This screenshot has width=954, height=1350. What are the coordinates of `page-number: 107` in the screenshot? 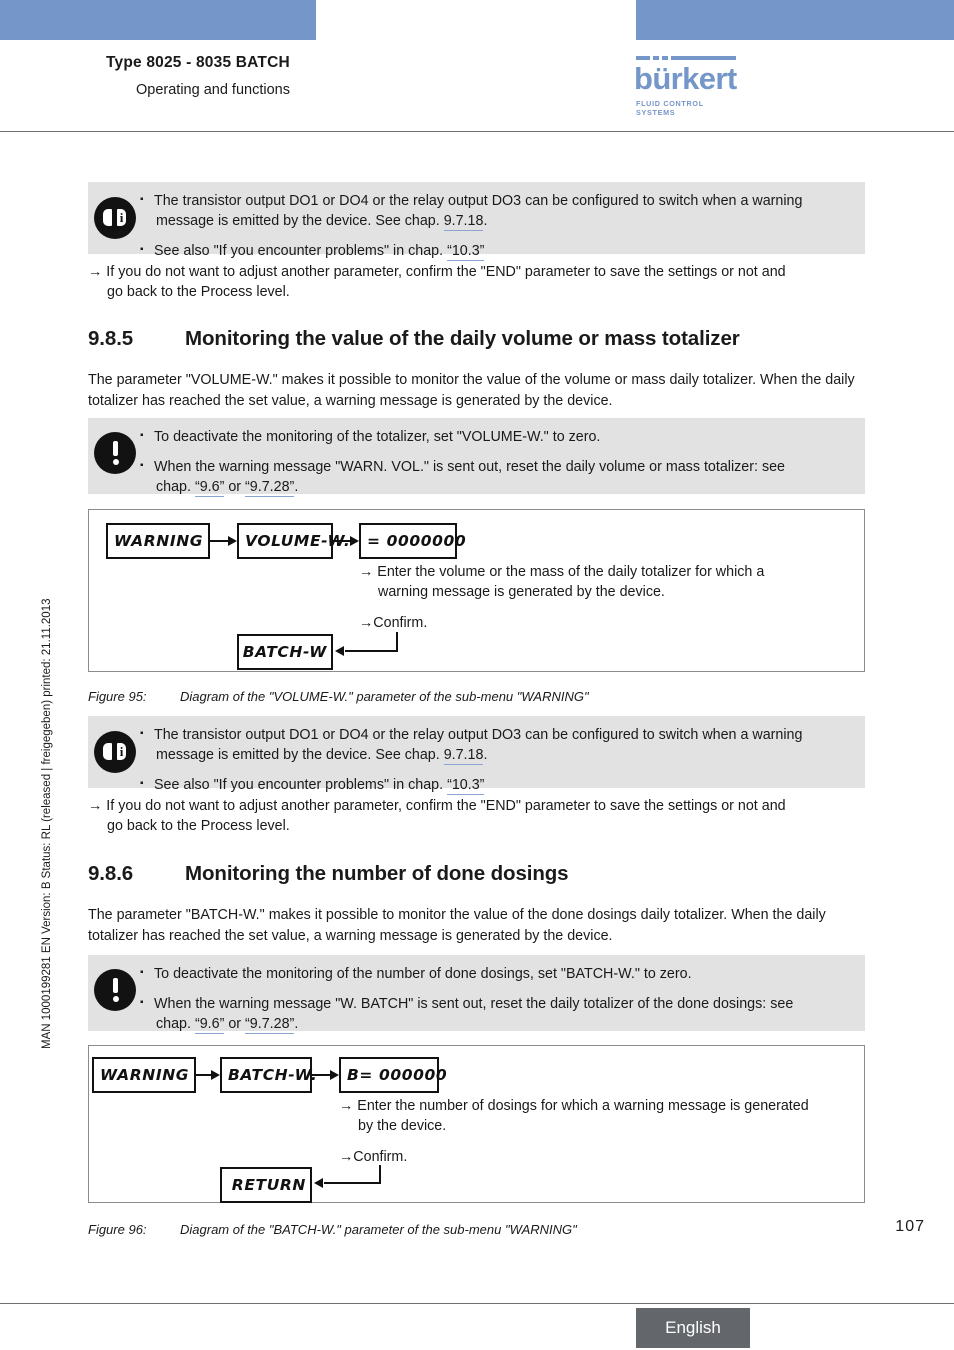 It's located at (910, 1226).